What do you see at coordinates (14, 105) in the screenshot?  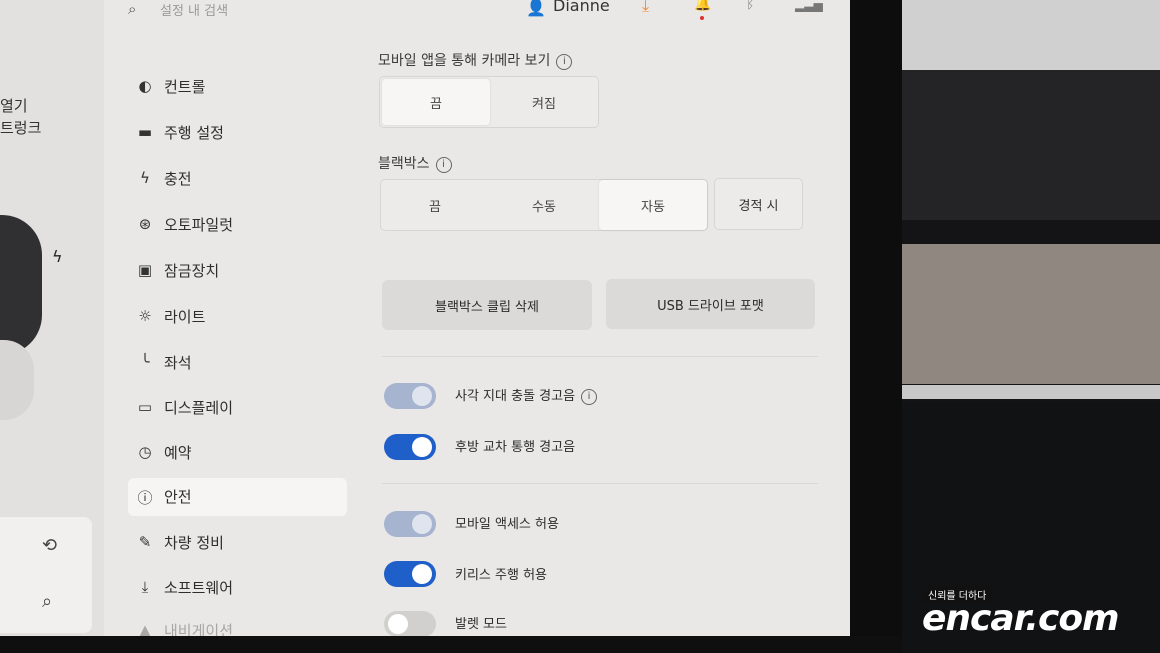 I see `open-frunk-label: 열기` at bounding box center [14, 105].